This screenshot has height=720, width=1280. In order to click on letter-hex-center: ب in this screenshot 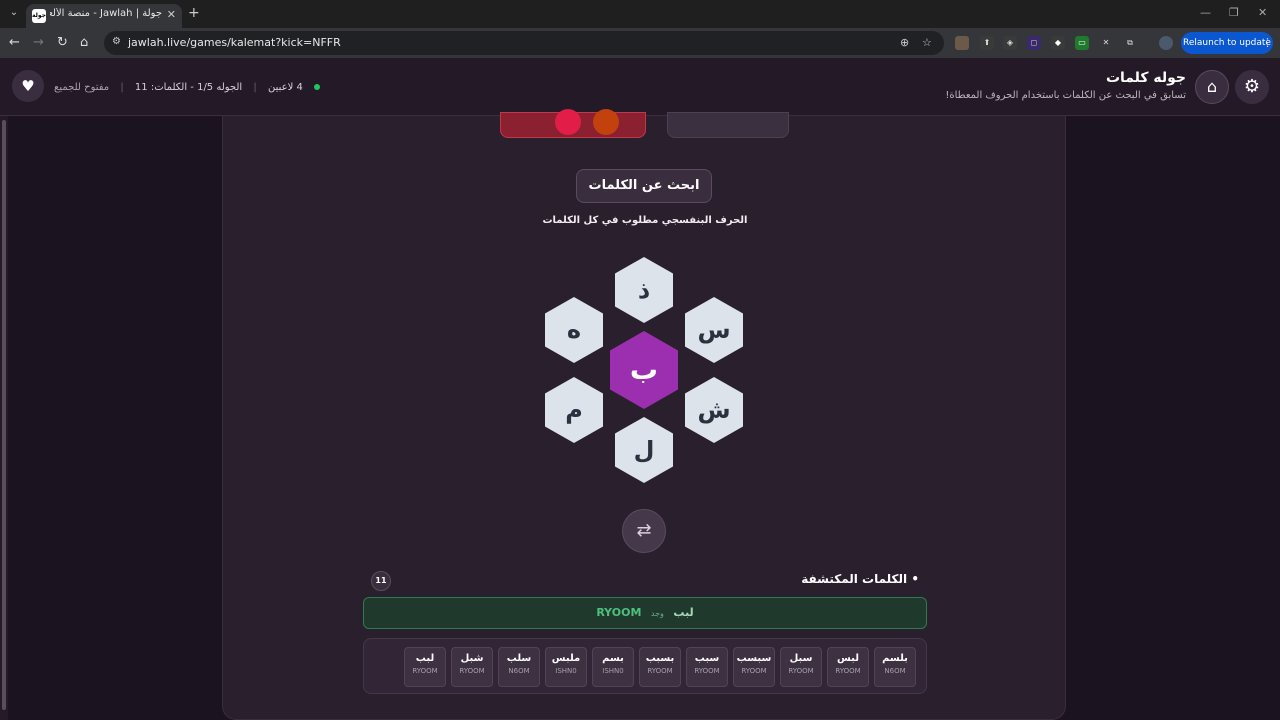, I will do `click(644, 370)`.